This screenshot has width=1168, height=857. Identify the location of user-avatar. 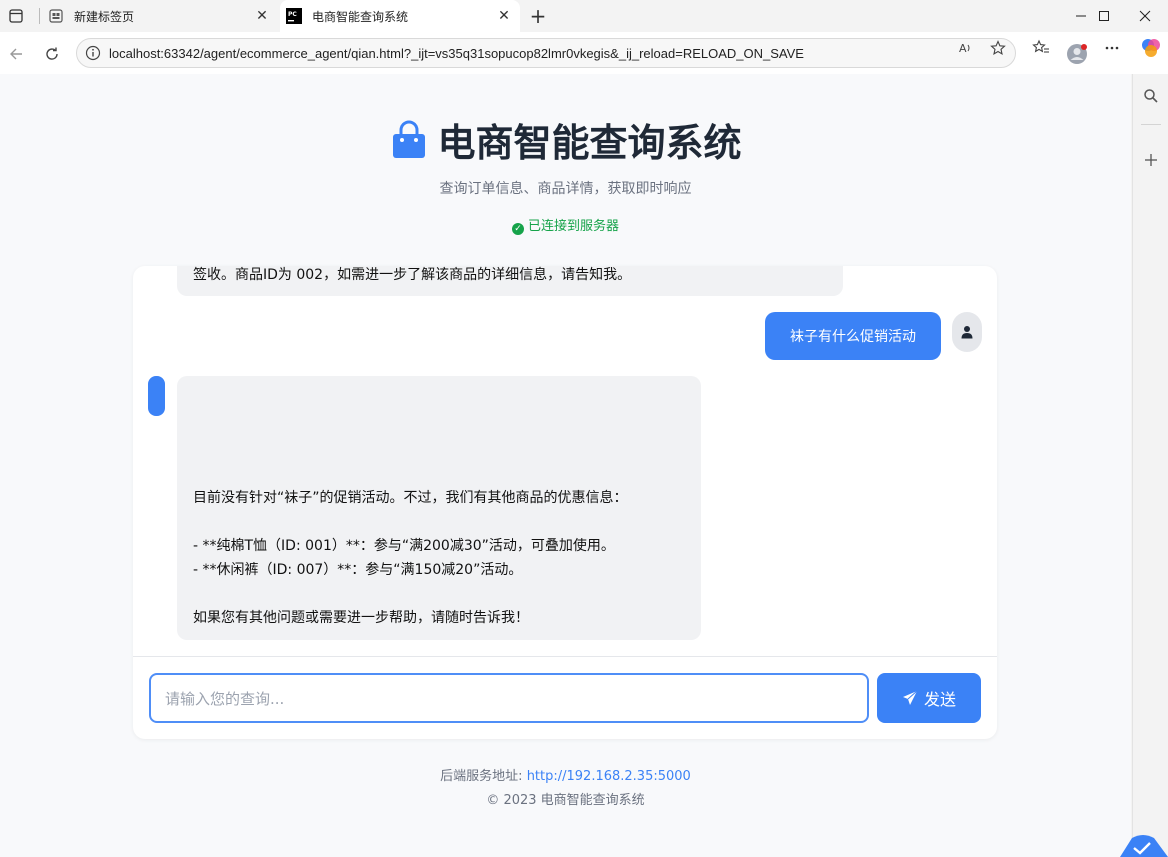
(967, 332).